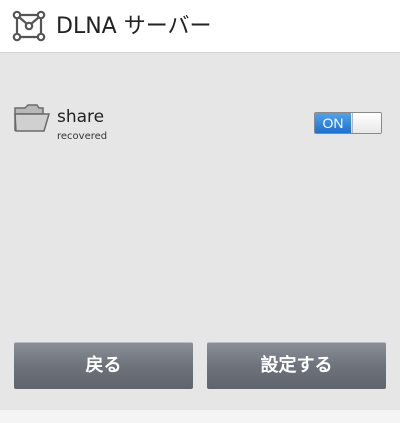 Image resolution: width=400 pixels, height=423 pixels. I want to click on back-button: 戻る, so click(103, 365).